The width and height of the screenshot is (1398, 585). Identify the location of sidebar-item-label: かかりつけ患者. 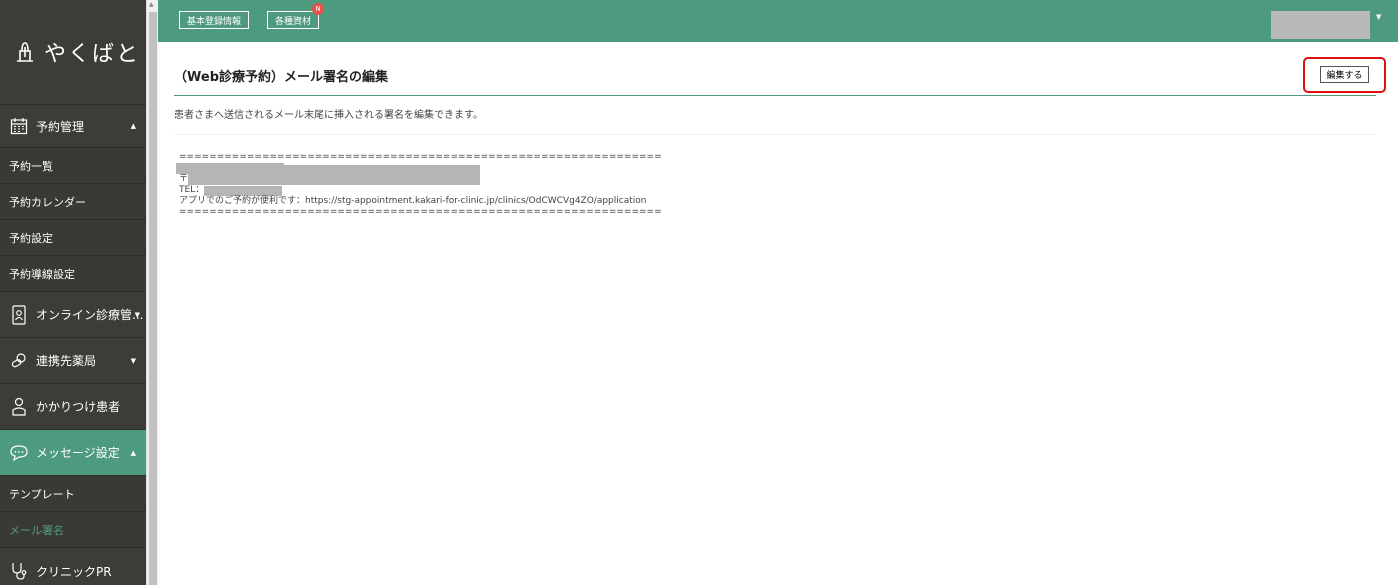
(78, 407).